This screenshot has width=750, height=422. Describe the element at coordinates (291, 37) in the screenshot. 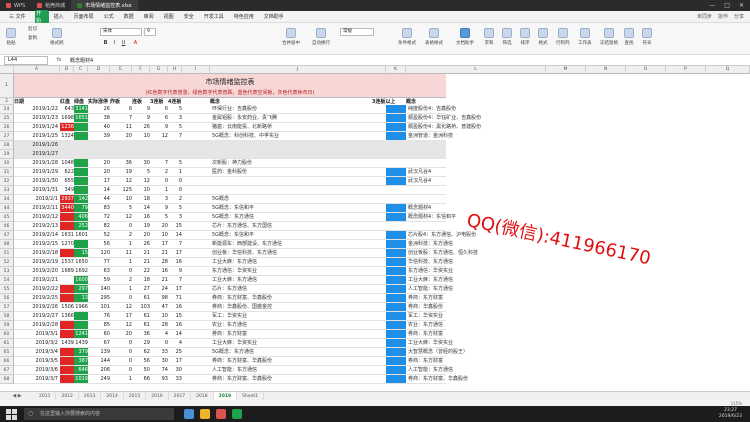

I see `merge-center-button: 合并居中` at that location.